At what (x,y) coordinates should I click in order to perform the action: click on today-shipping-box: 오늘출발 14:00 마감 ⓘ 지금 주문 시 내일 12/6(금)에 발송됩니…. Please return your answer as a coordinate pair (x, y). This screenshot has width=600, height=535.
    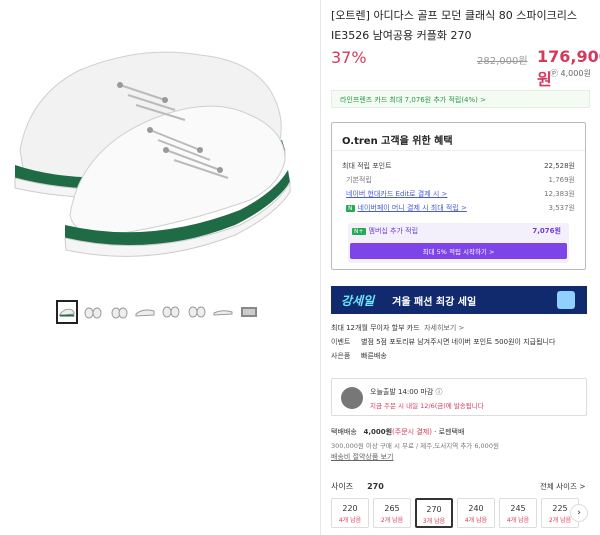
    Looking at the image, I should click on (459, 397).